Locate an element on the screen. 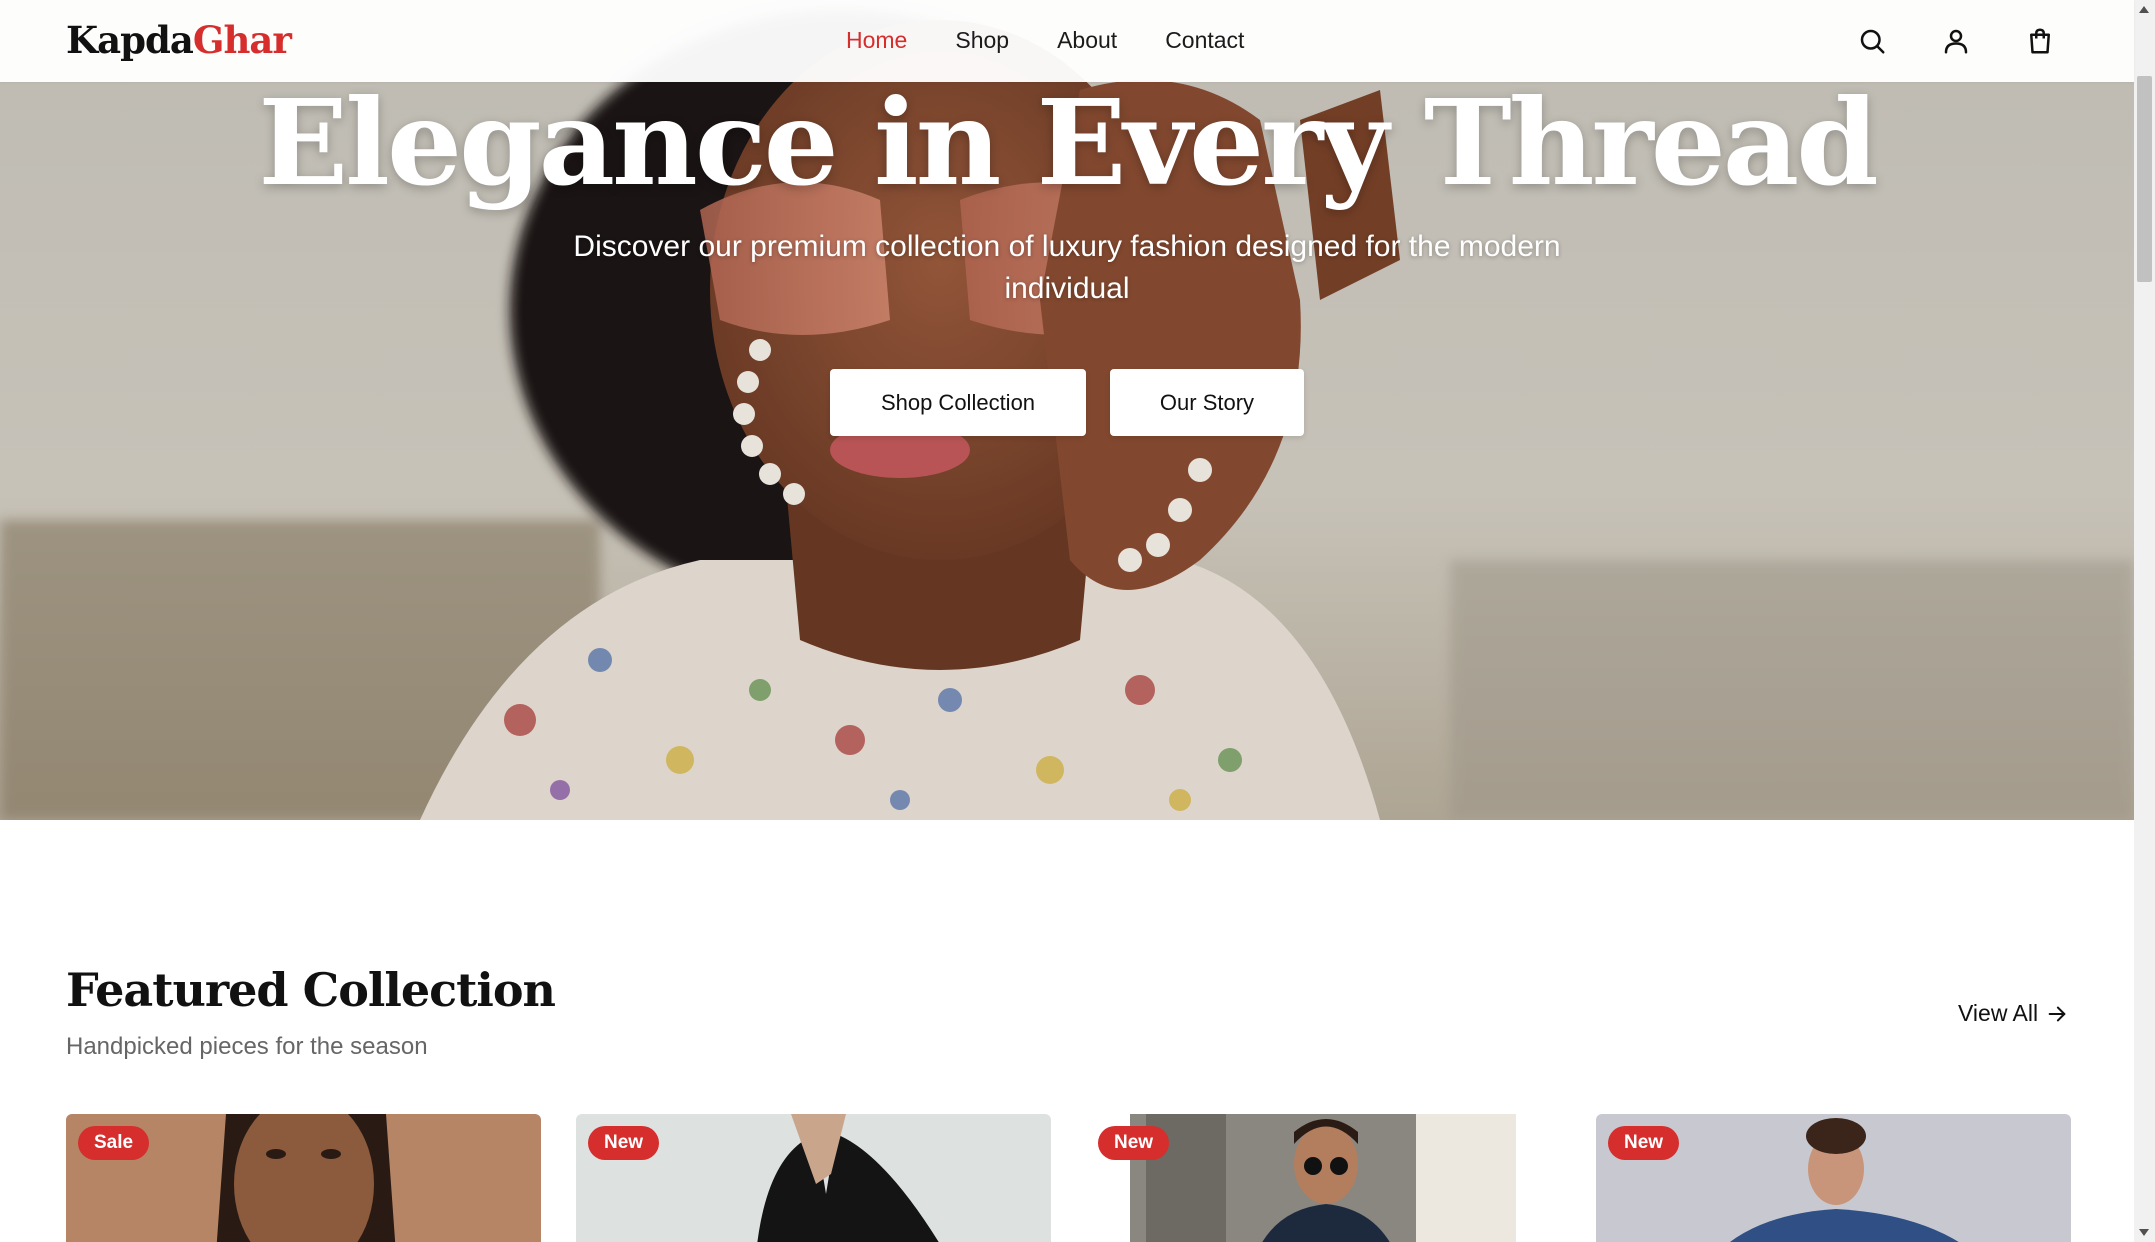 Image resolution: width=2155 pixels, height=1242 pixels. nav-home: Home is located at coordinates (876, 40).